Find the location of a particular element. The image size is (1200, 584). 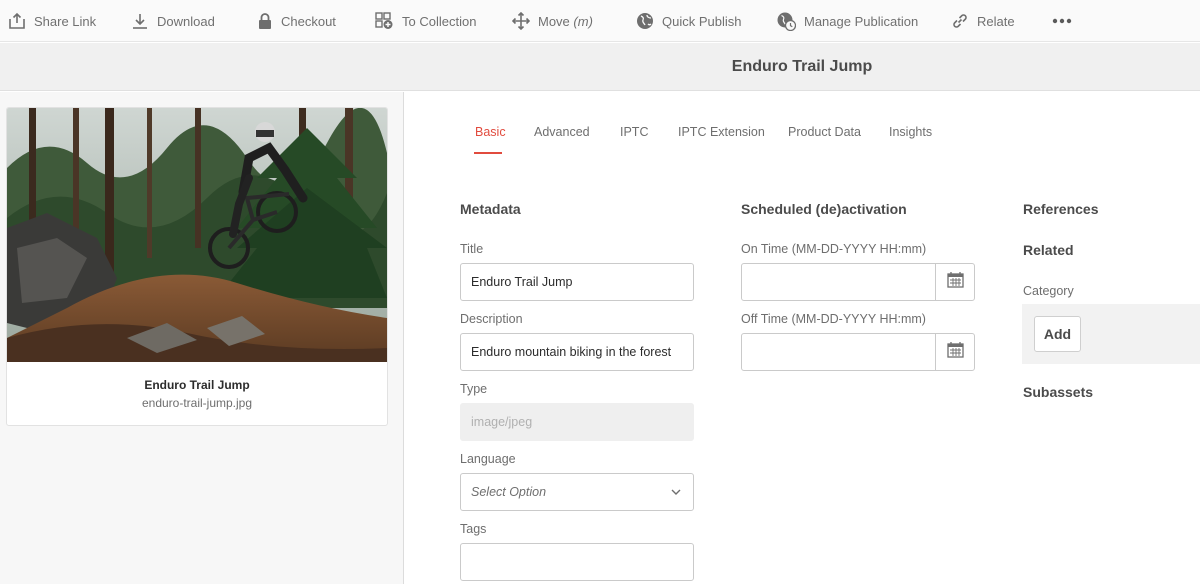

tab-iptc-extension: IPTC Extension is located at coordinates (721, 132).